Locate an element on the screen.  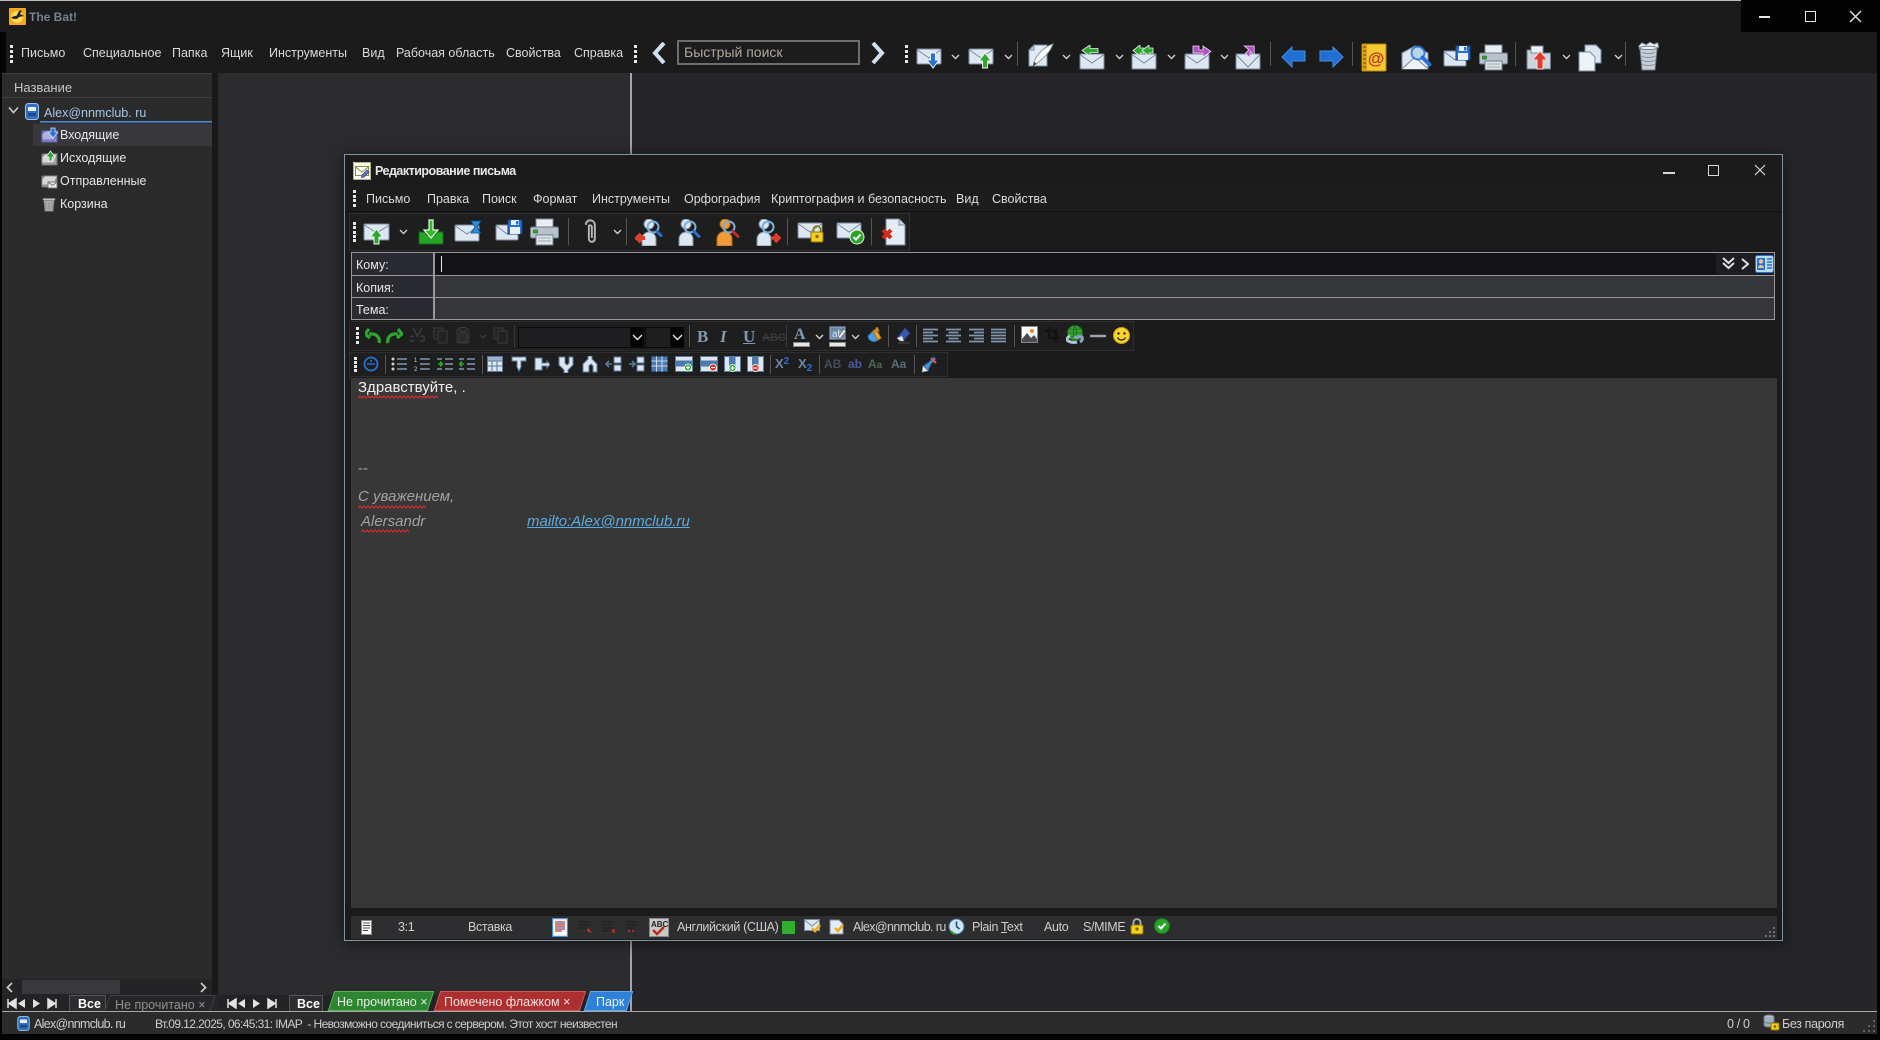
svg-text: 2 is located at coordinates (416, 369).